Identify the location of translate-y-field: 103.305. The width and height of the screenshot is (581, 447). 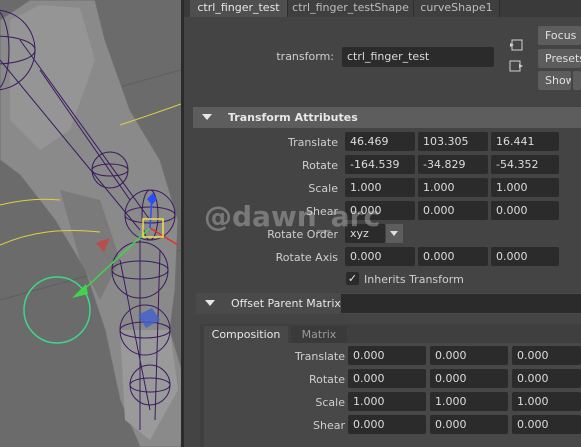
(453, 141).